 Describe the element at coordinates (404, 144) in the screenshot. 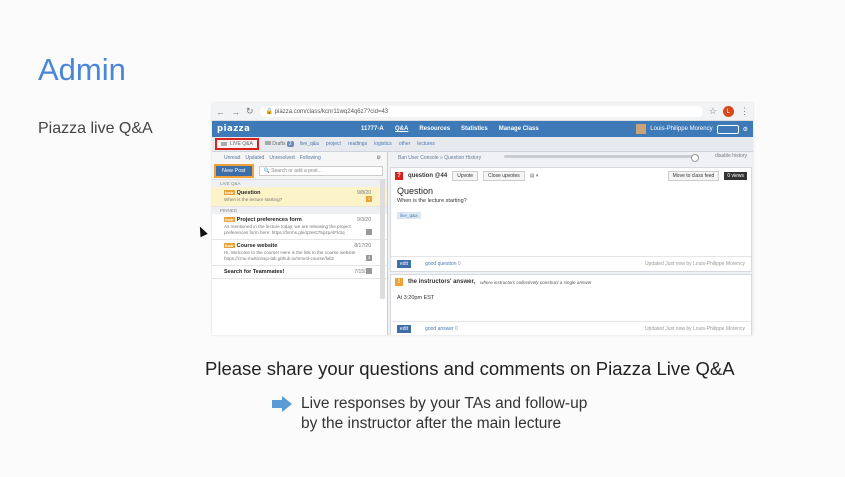

I see `folder-other: other` at that location.